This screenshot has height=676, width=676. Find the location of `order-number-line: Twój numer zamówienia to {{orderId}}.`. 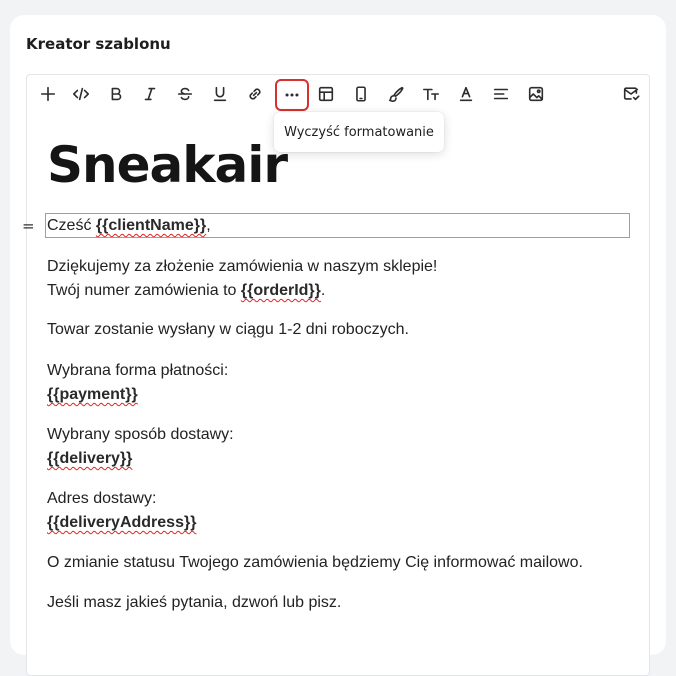

order-number-line: Twój numer zamówienia to {{orderId}}. is located at coordinates (186, 291).